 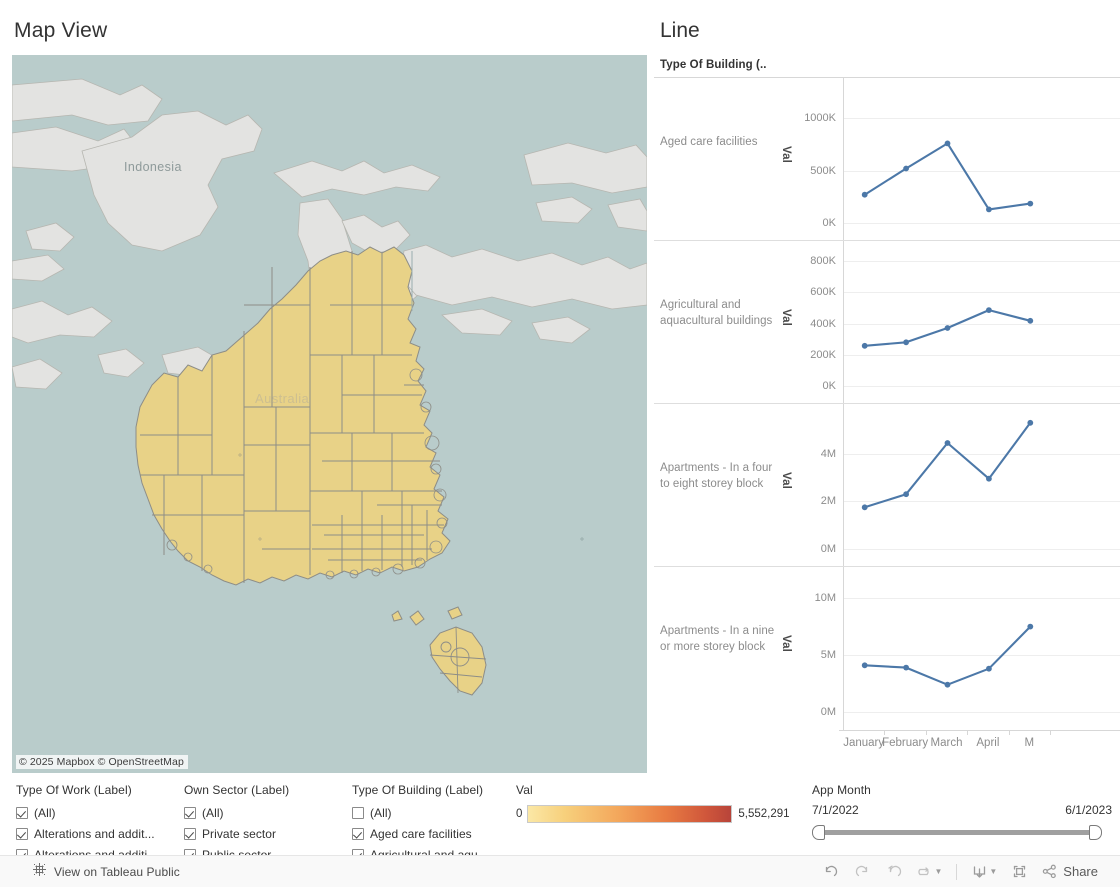 I want to click on legend-min-value: 0, so click(x=519, y=814).